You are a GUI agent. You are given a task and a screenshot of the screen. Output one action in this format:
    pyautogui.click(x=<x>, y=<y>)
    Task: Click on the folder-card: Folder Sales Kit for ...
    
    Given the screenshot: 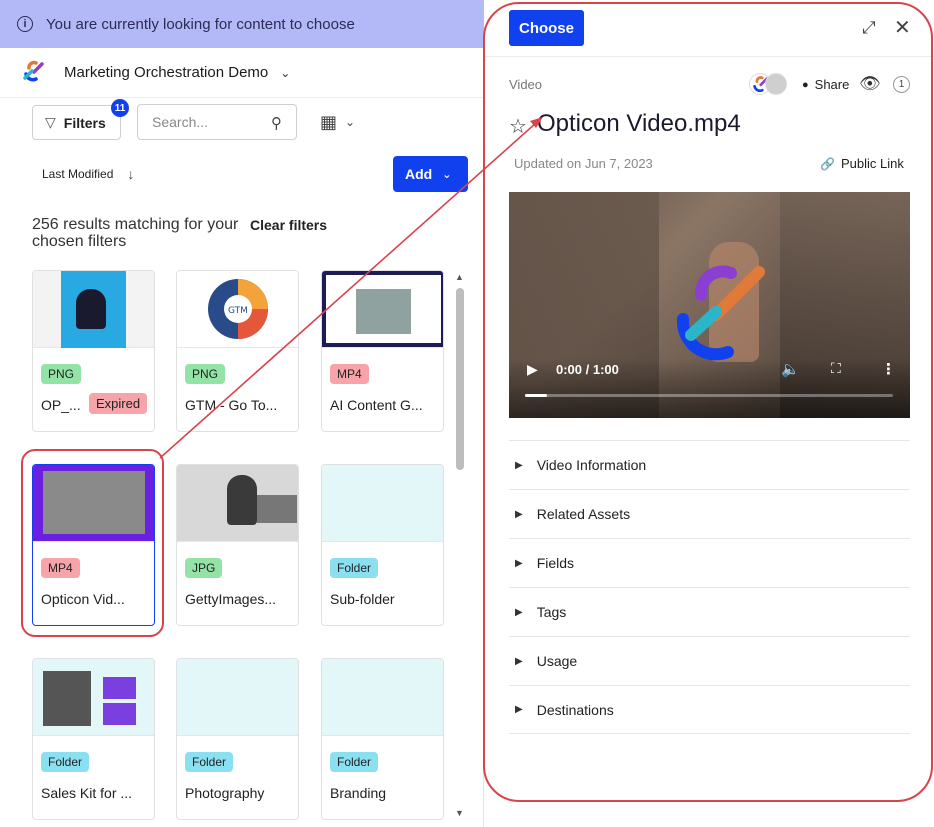 What is the action you would take?
    pyautogui.click(x=93, y=739)
    